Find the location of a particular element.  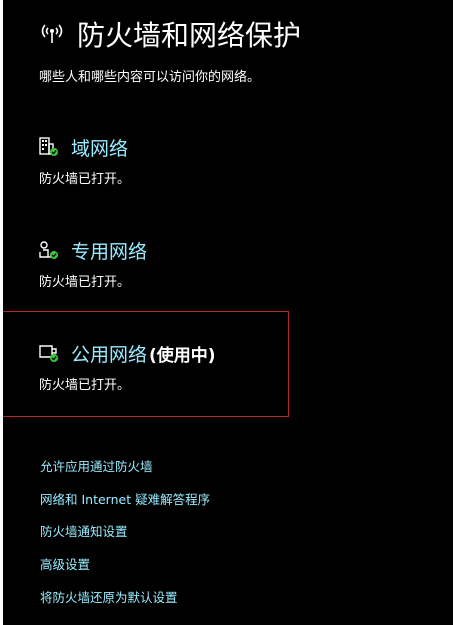

page-subtitle: 哪些人和哪些内容可以访问你的网络。 is located at coordinates (150, 77).